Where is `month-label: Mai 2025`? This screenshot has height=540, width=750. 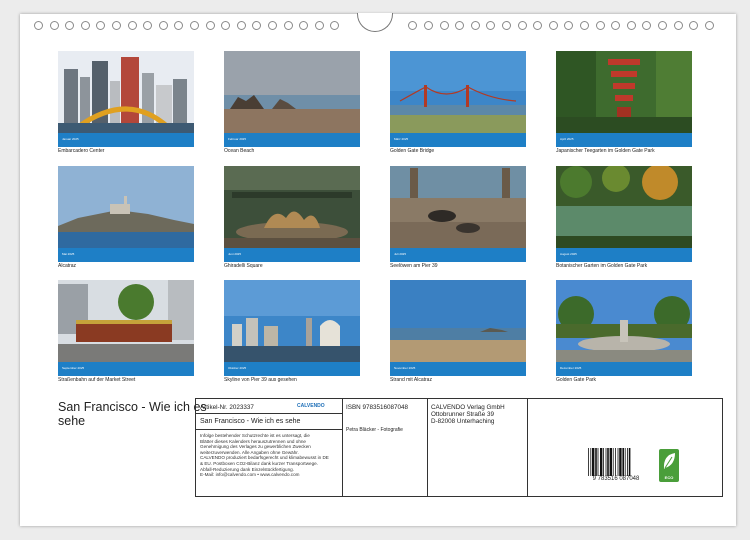 month-label: Mai 2025 is located at coordinates (68, 254).